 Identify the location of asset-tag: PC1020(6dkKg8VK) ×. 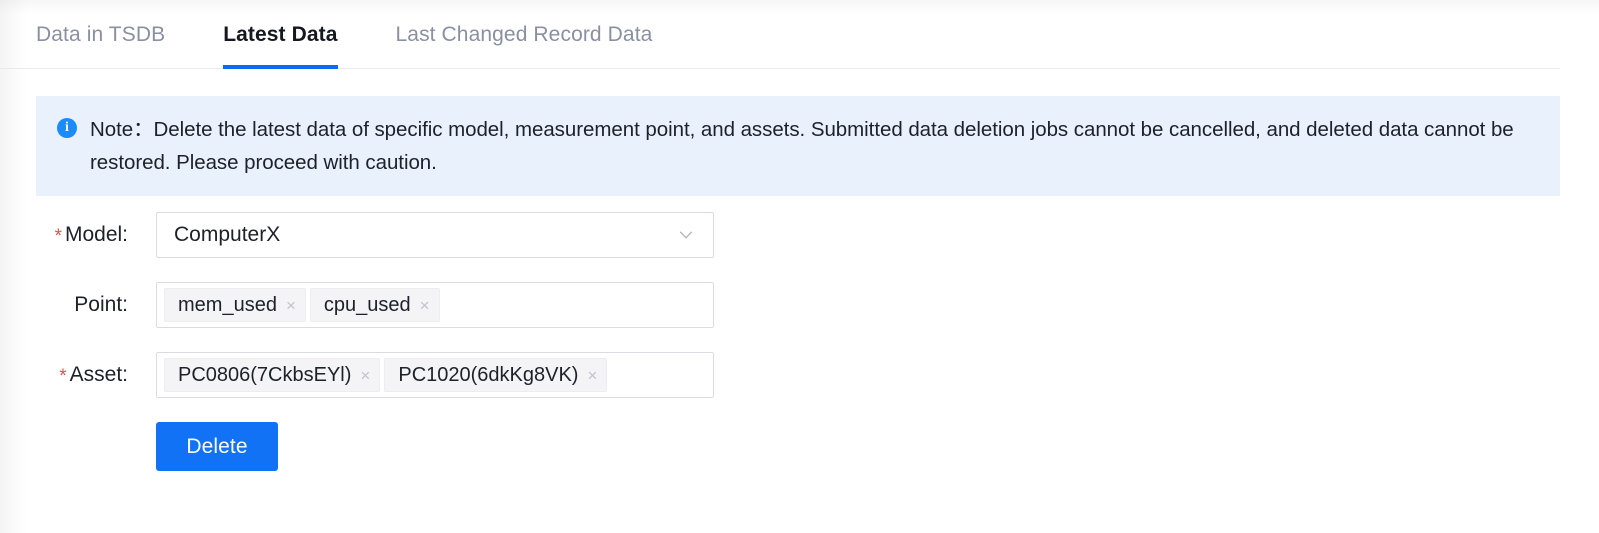
(496, 375).